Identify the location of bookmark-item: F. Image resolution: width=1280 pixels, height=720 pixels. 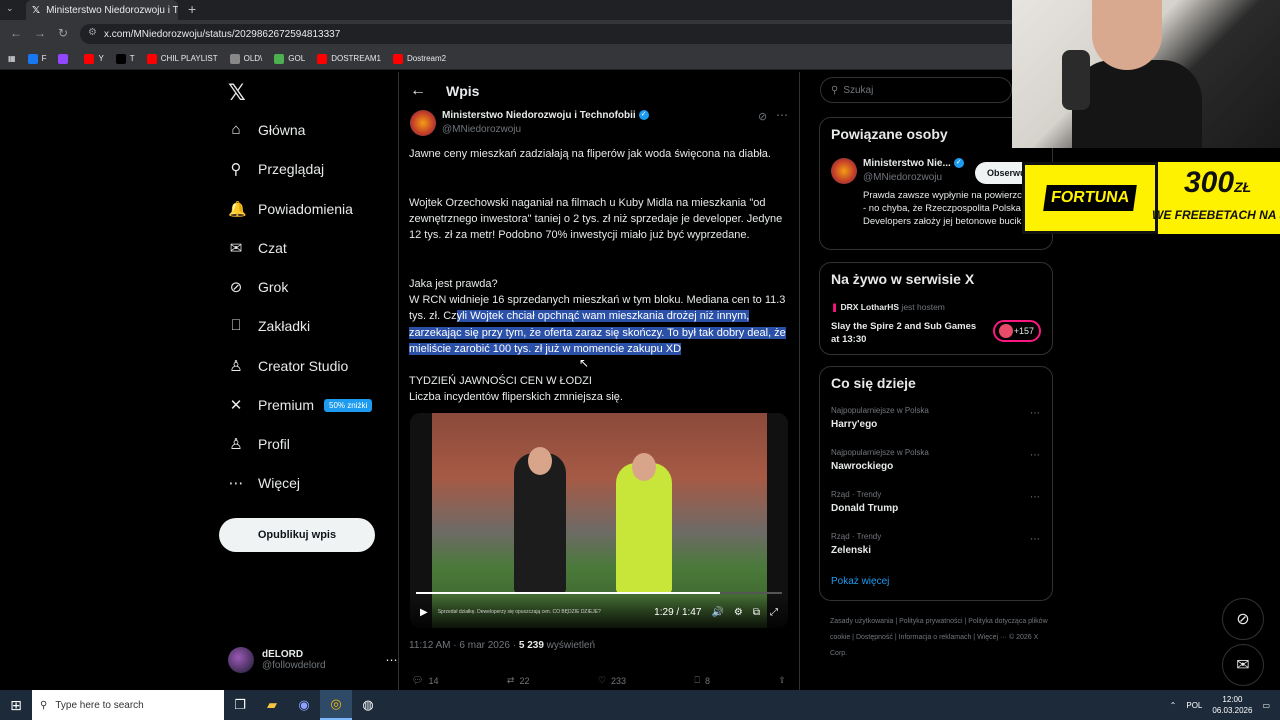
(36, 58).